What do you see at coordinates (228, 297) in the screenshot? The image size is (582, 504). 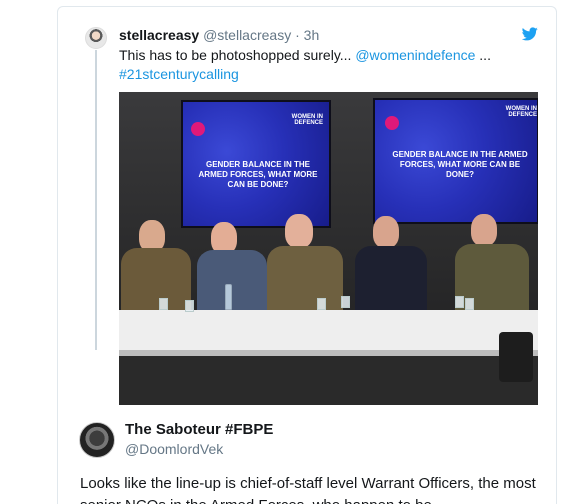 I see `water-bottle` at bounding box center [228, 297].